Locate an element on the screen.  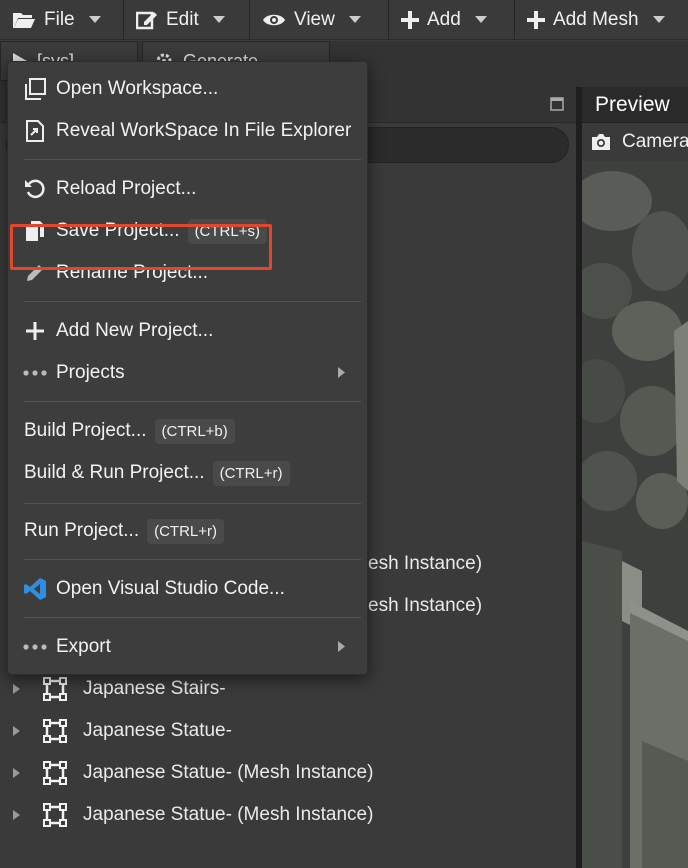
camera-selector: Camera is located at coordinates (635, 142).